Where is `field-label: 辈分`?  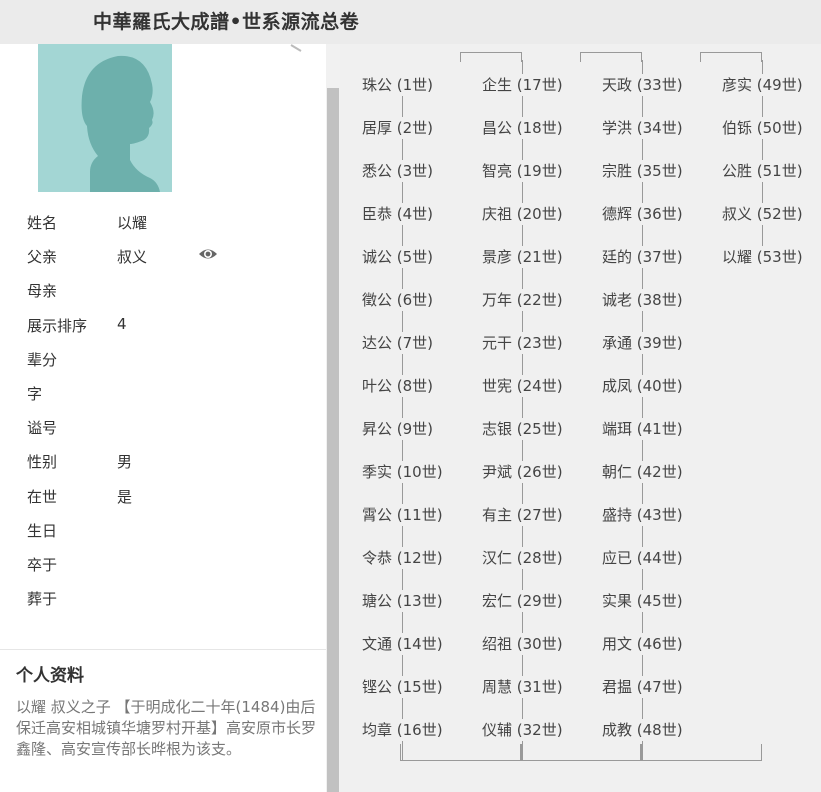 field-label: 辈分 is located at coordinates (42, 359).